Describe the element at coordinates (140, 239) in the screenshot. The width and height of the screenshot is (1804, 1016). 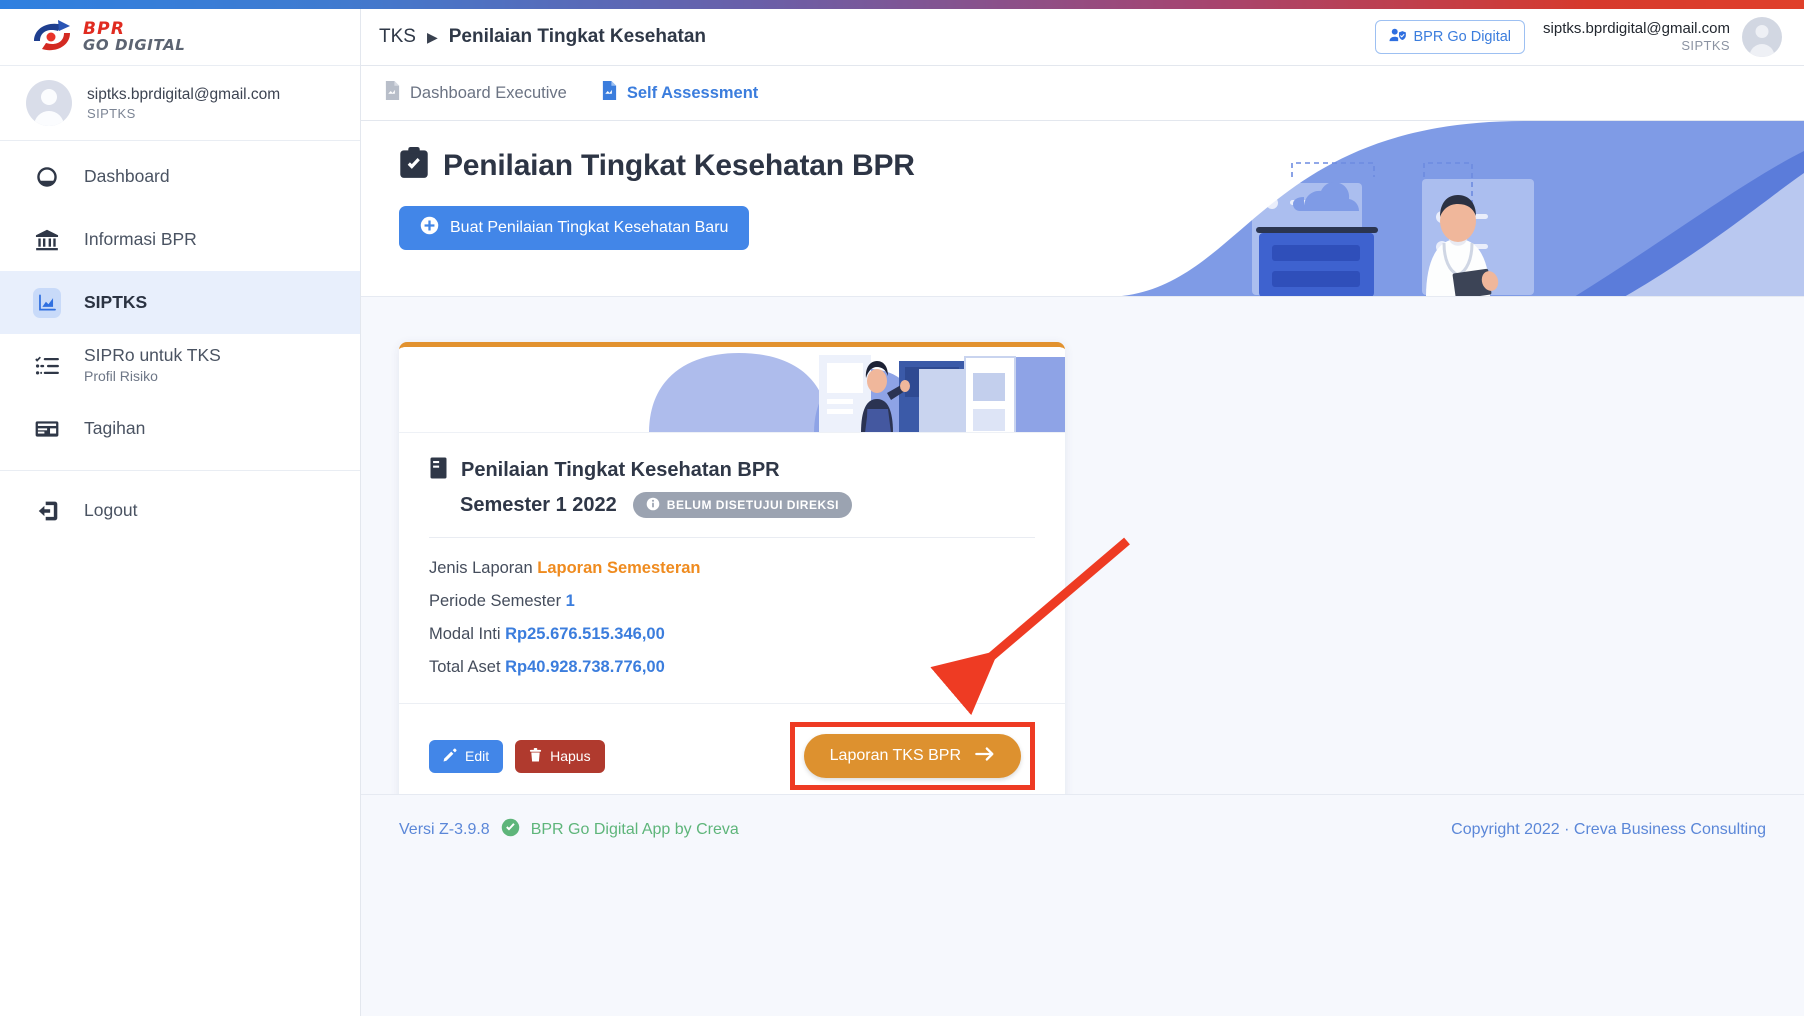
I see `sidebar-item-label: Informasi BPR` at that location.